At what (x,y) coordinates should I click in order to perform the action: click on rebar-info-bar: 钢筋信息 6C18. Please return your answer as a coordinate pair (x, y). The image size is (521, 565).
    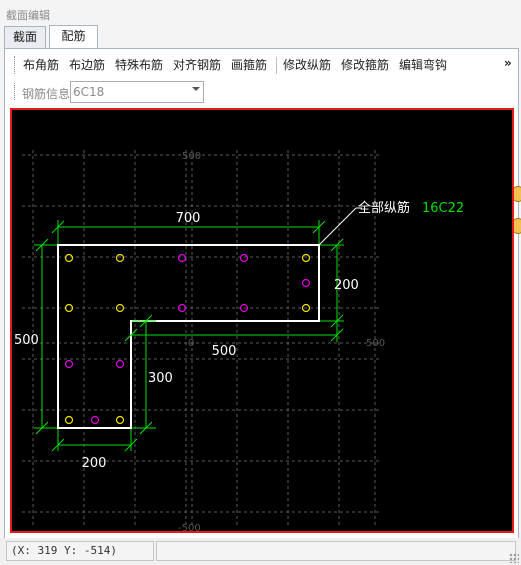
    Looking at the image, I should click on (262, 92).